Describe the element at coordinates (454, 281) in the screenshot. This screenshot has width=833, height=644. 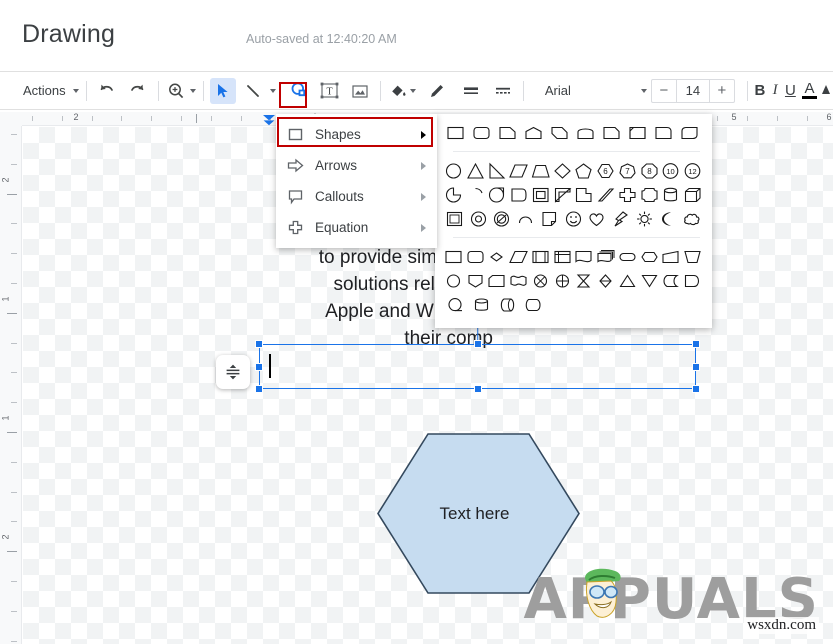
I see `shape-flowchart-connector` at that location.